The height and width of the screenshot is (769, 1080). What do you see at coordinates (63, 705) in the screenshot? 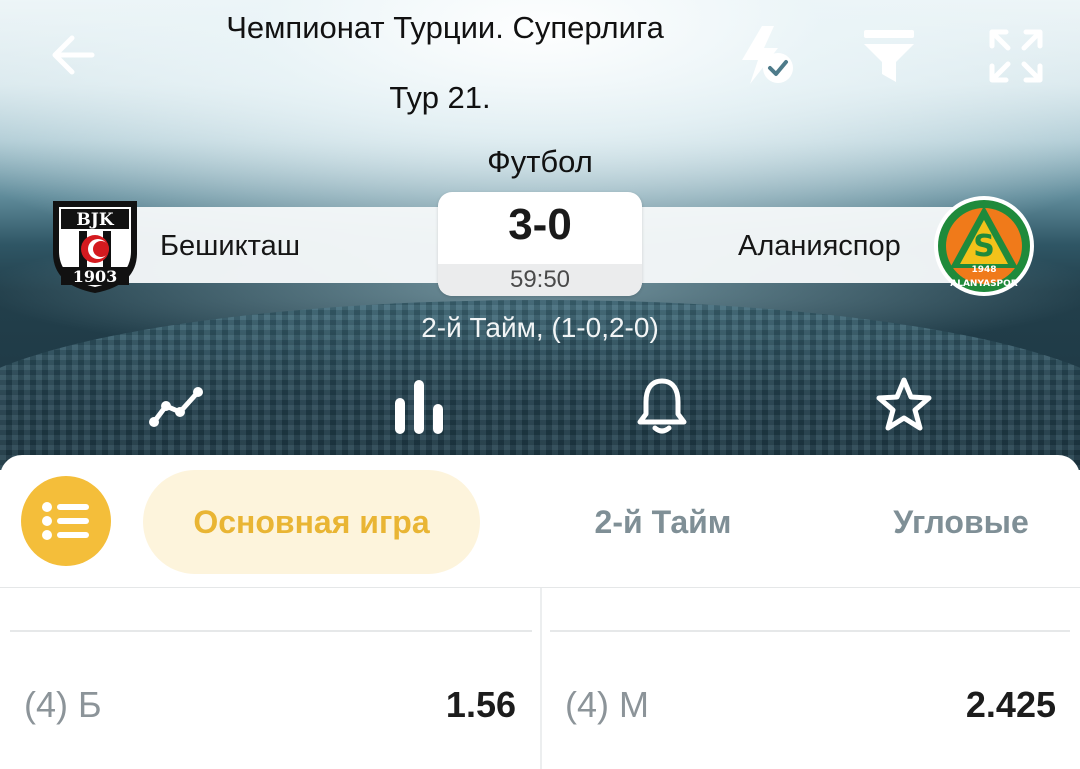
I see `odd-over-label: (4) Б` at bounding box center [63, 705].